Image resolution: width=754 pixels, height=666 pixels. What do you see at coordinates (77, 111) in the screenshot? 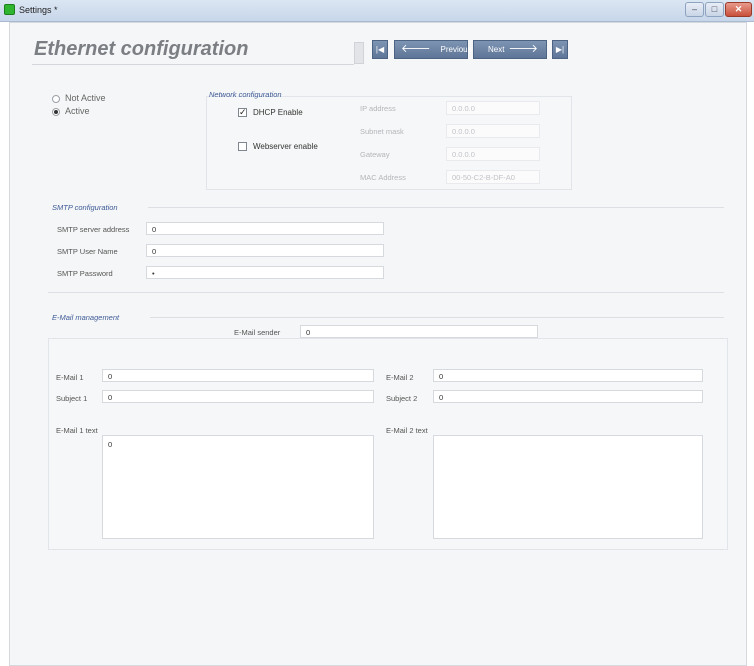
I see `radio-active-label: Active` at bounding box center [77, 111].